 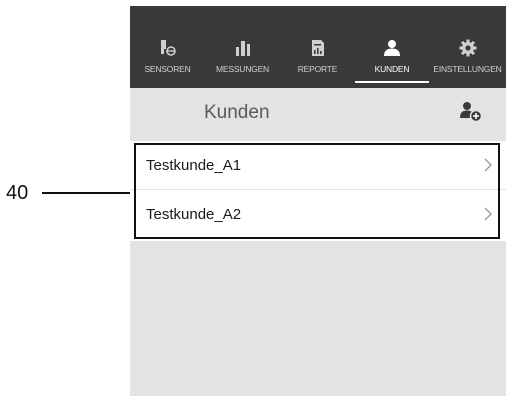 What do you see at coordinates (242, 63) in the screenshot?
I see `tab-messungen: MESSUNGEN` at bounding box center [242, 63].